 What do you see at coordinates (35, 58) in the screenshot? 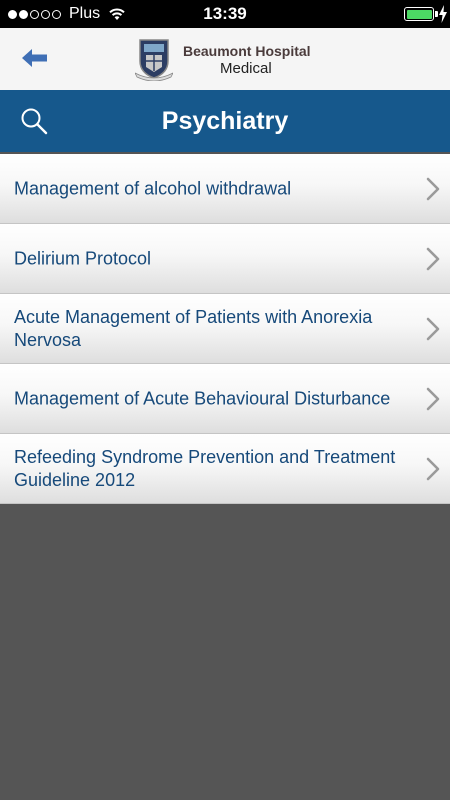
I see `back-arrow-icon` at bounding box center [35, 58].